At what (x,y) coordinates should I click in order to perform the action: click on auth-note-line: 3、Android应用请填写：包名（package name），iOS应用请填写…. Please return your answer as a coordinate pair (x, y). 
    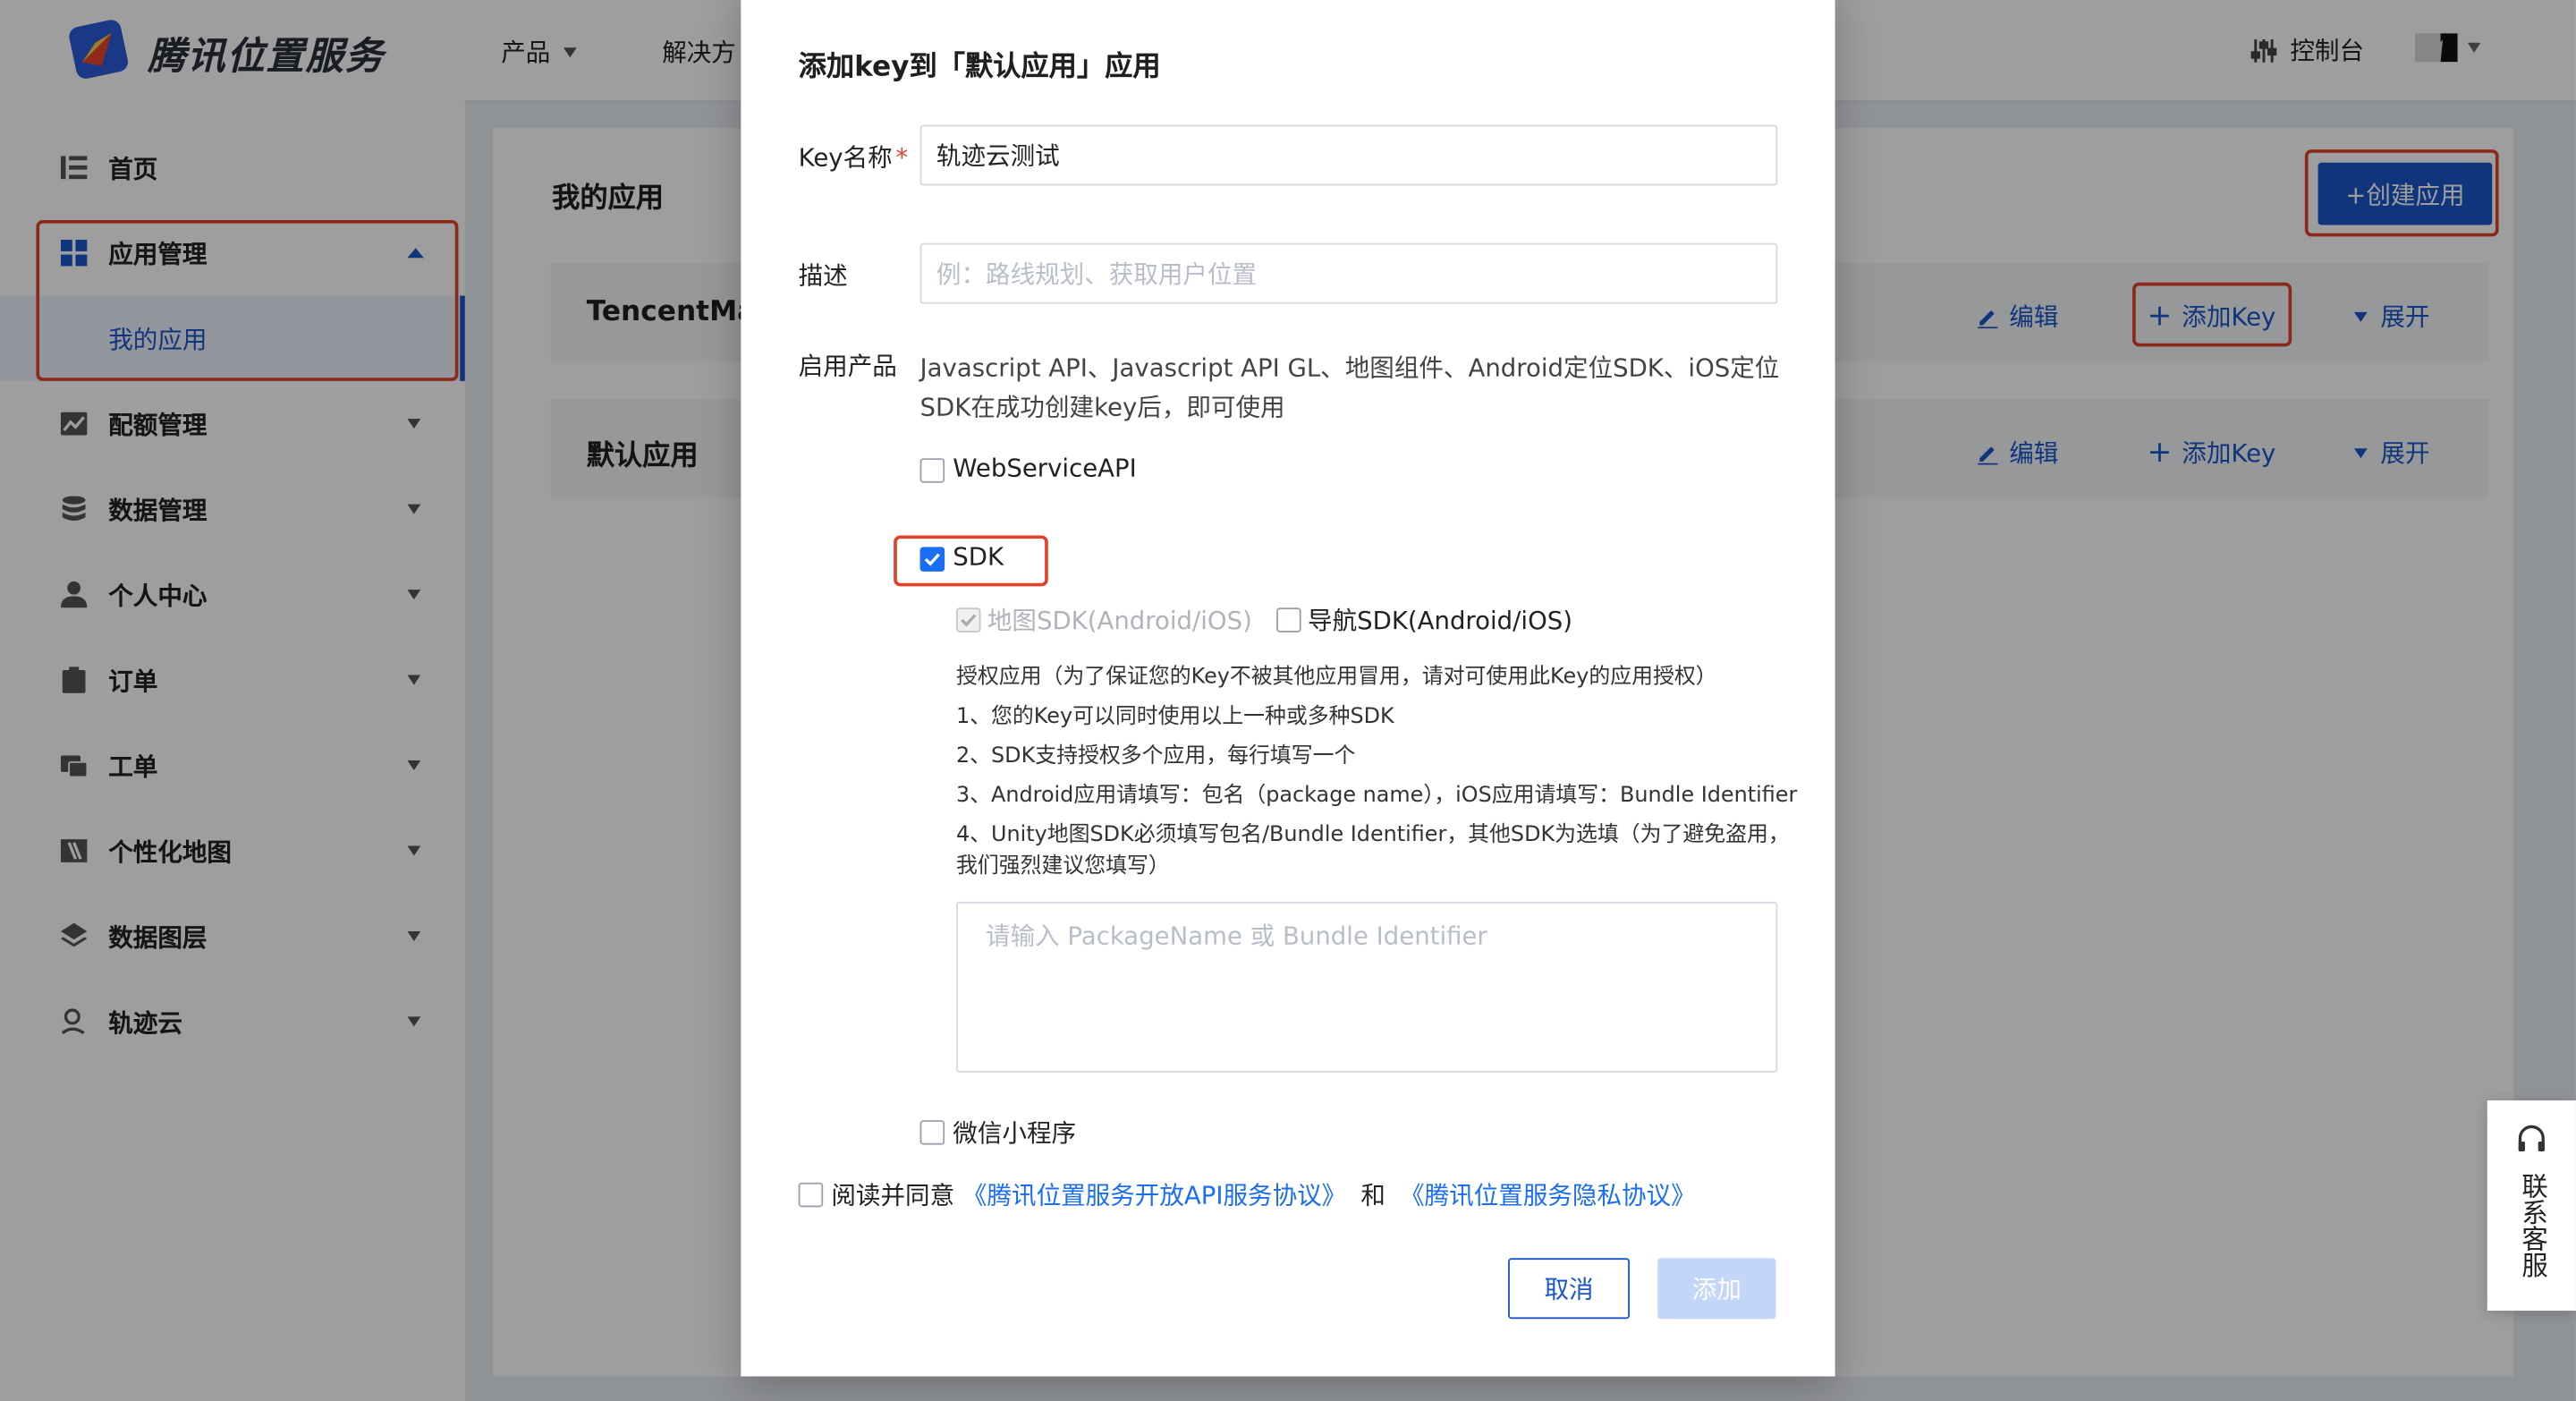
    Looking at the image, I should click on (1376, 796).